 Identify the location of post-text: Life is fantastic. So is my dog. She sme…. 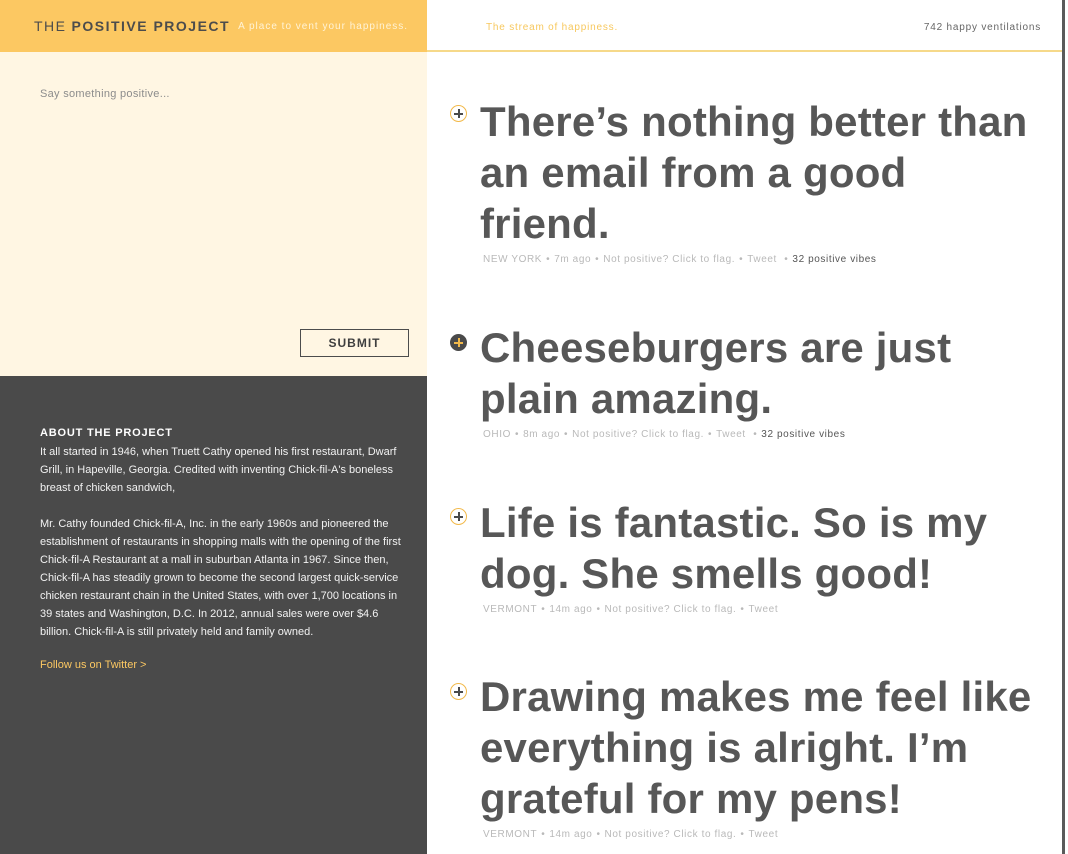
(734, 548).